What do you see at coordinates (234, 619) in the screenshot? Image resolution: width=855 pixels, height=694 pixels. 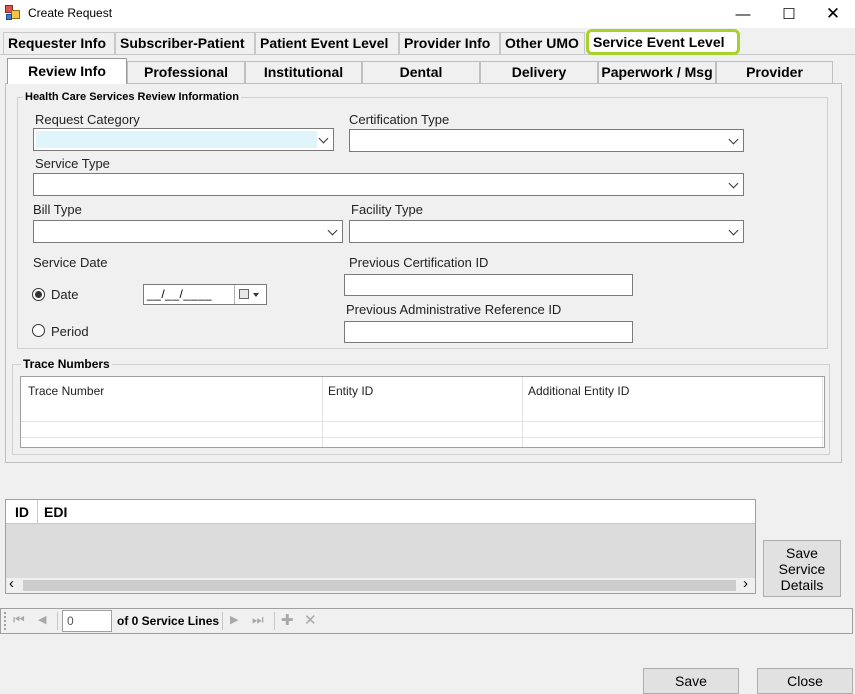 I see `move-next-icon: ▶` at bounding box center [234, 619].